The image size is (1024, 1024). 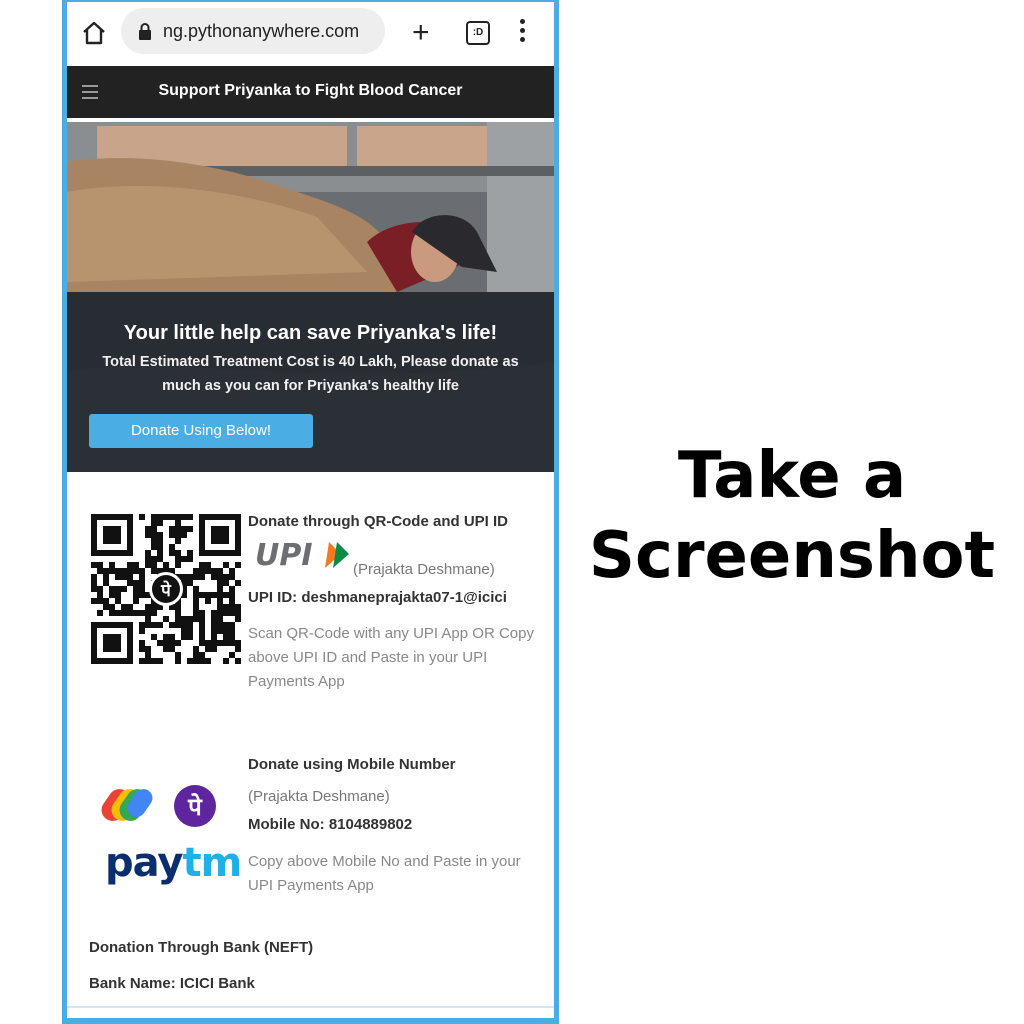 I want to click on bank-name-text: Bank Name: ICICI Bank, so click(x=172, y=983).